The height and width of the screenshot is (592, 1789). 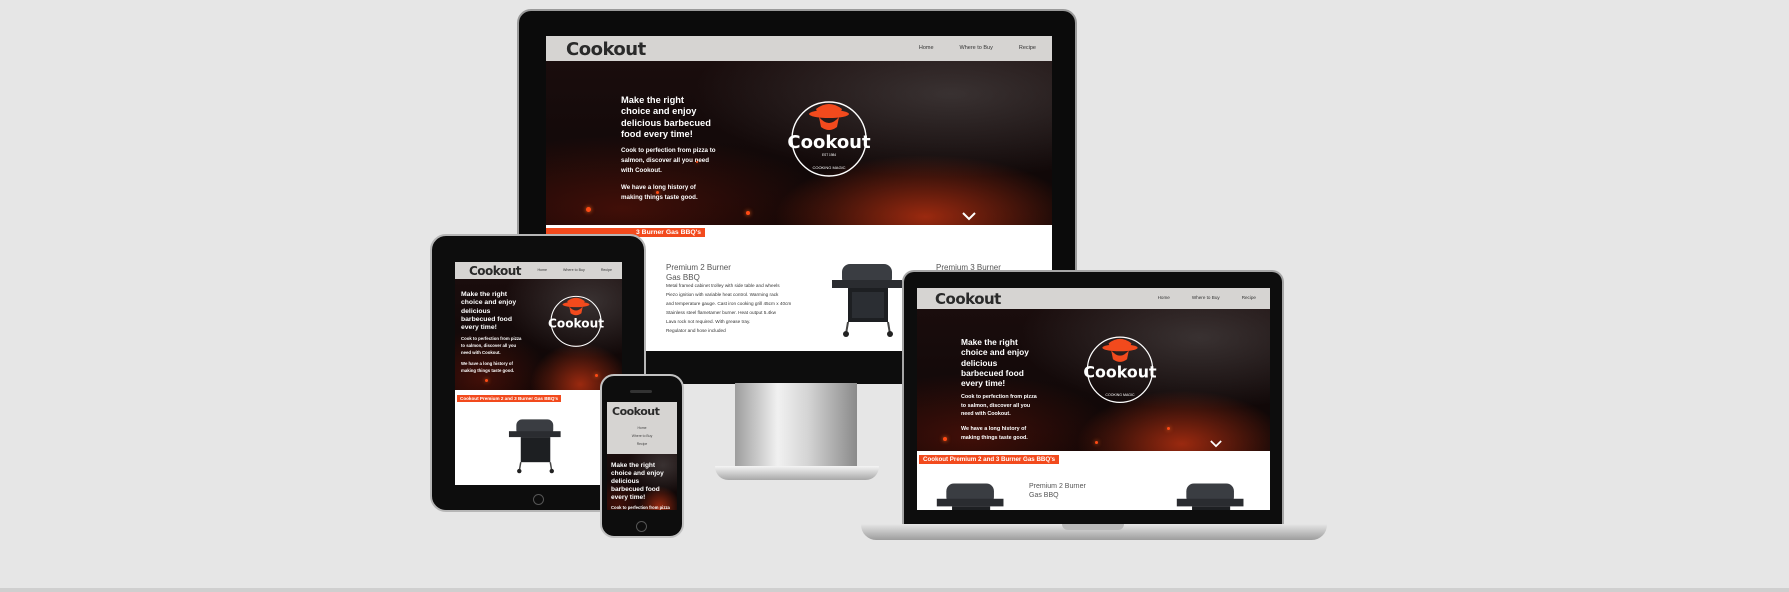 I want to click on section-banner-text: 3 Burner Gas BBQ's, so click(x=669, y=232).